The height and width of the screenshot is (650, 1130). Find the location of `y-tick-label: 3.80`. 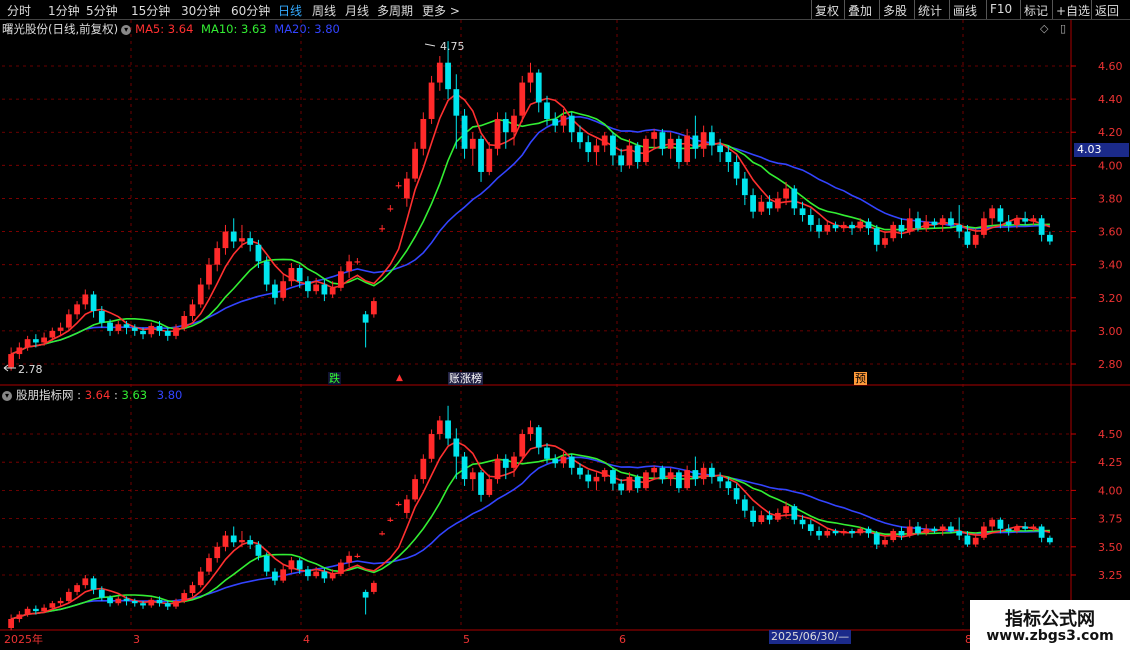

y-tick-label: 3.80 is located at coordinates (1110, 198).